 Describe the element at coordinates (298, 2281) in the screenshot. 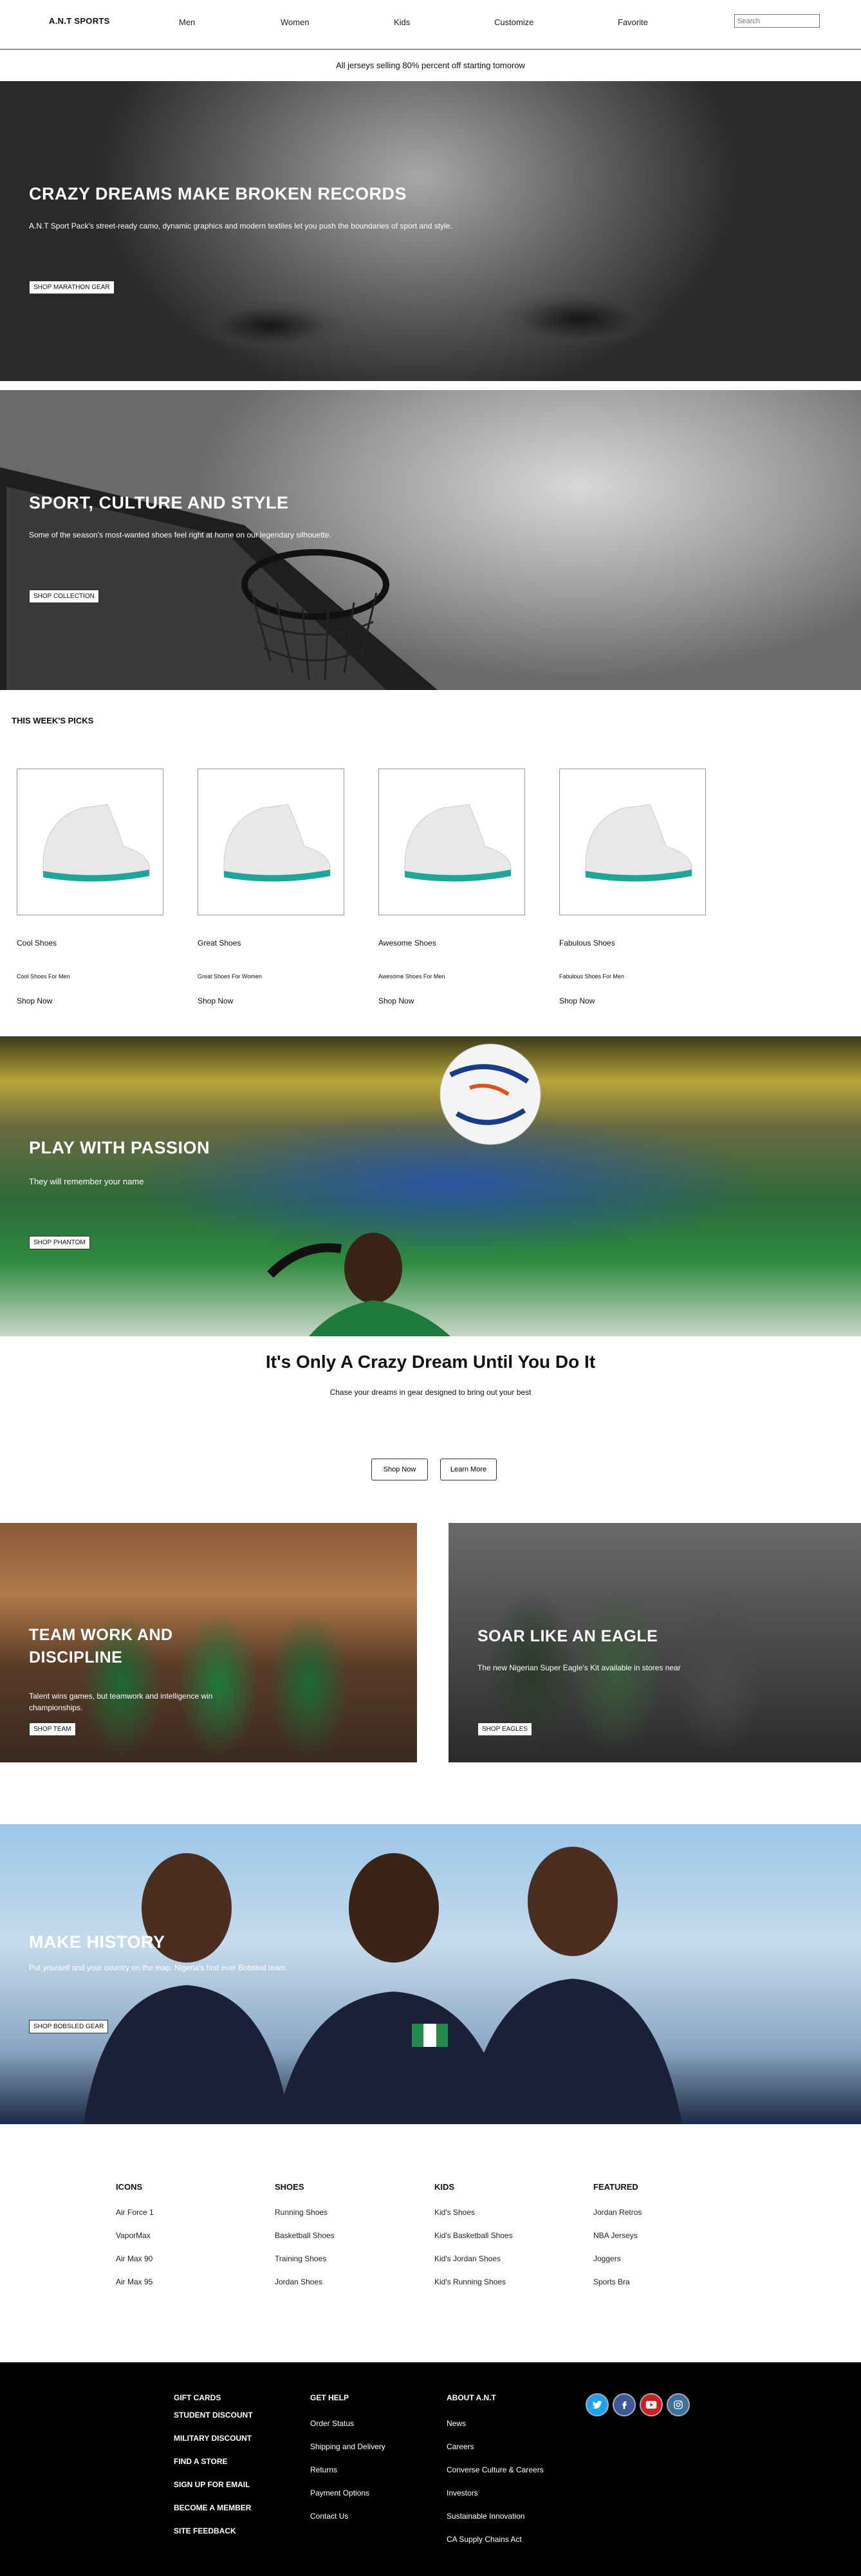

I see `link-jordan-shoes: Jordan Shoes` at that location.